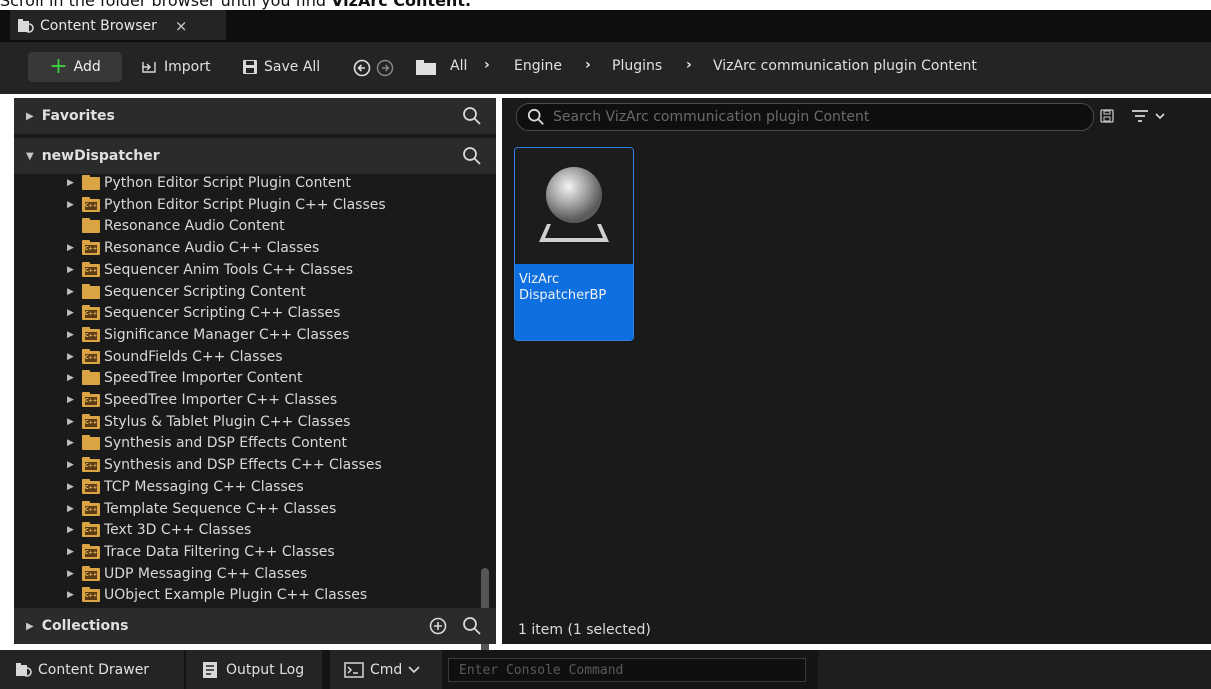  What do you see at coordinates (845, 66) in the screenshot?
I see `breadcrumb-current: VizArc communication plugin Content` at bounding box center [845, 66].